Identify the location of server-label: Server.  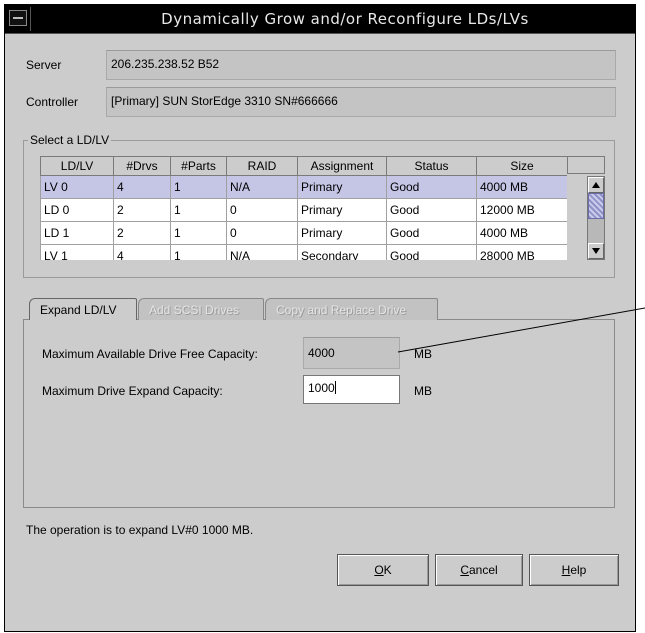
(44, 65).